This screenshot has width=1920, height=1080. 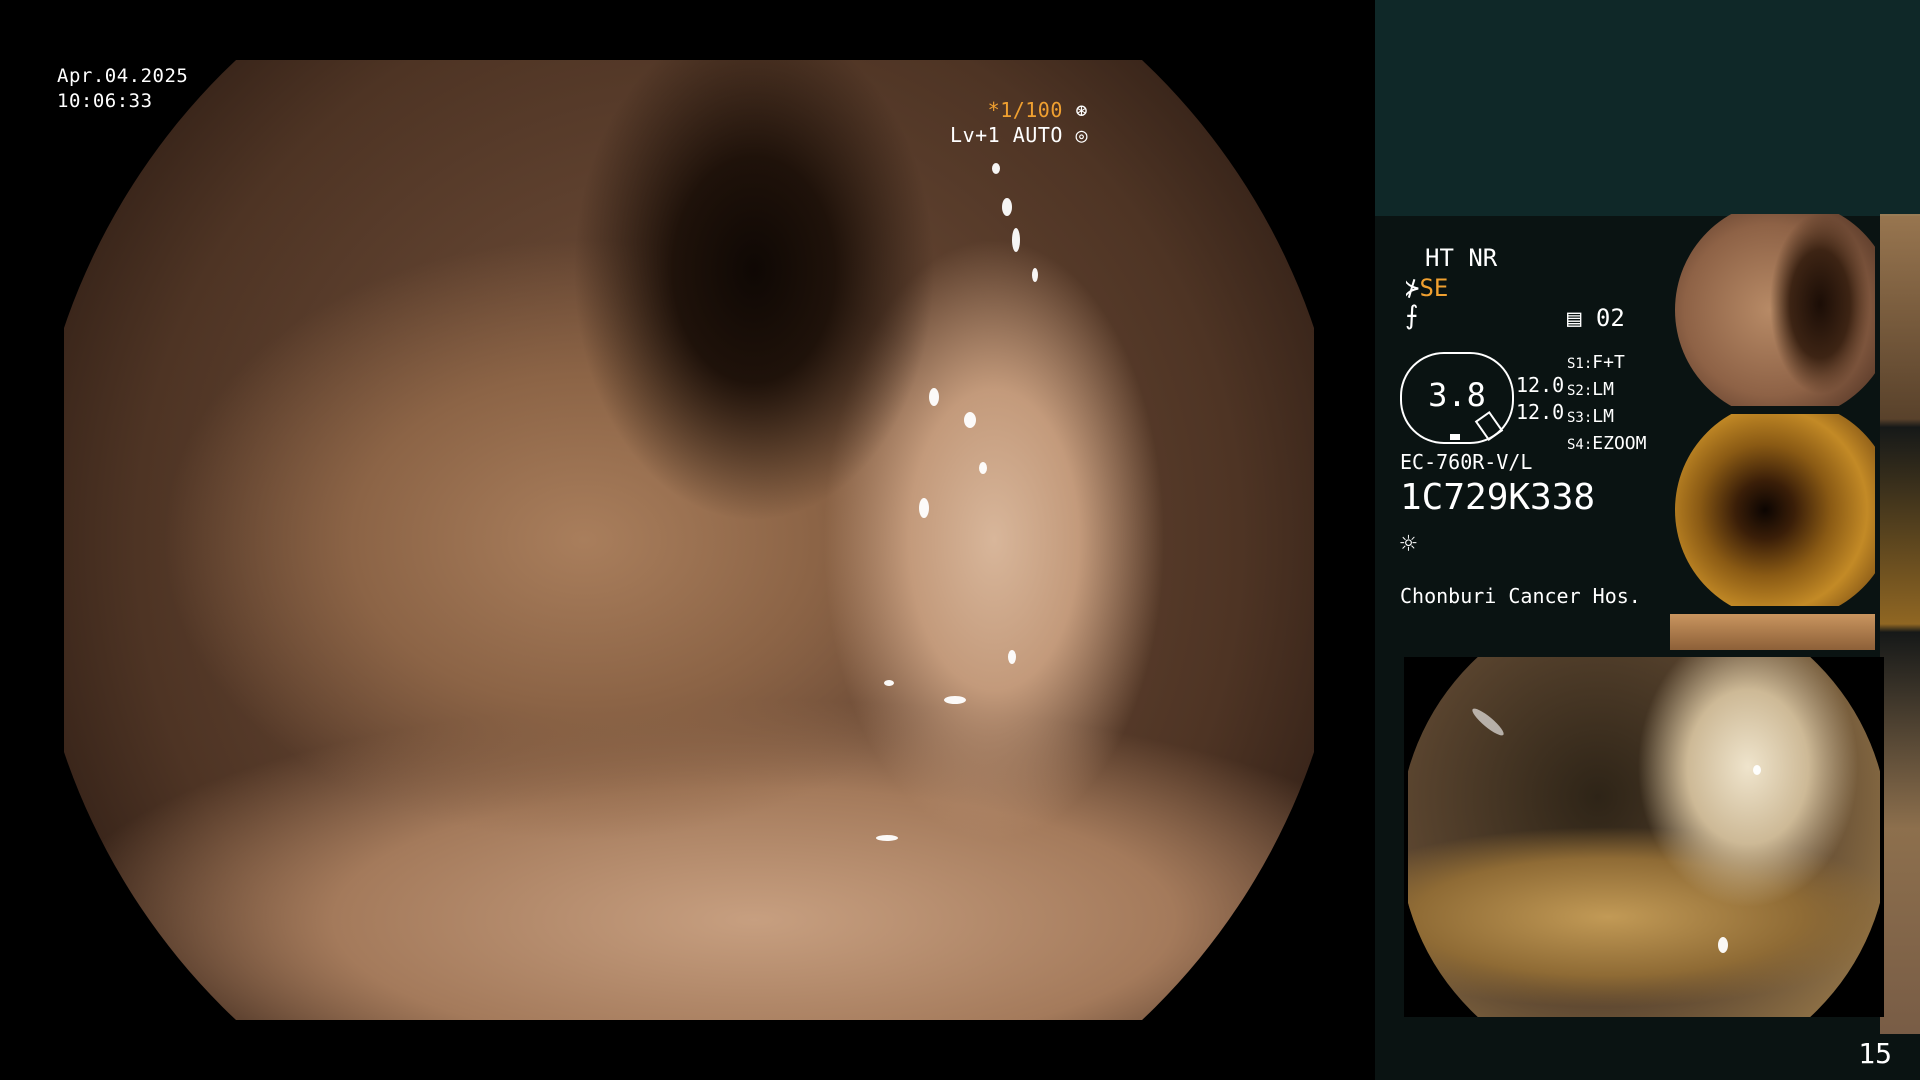 I want to click on pip-view, so click(x=1644, y=837).